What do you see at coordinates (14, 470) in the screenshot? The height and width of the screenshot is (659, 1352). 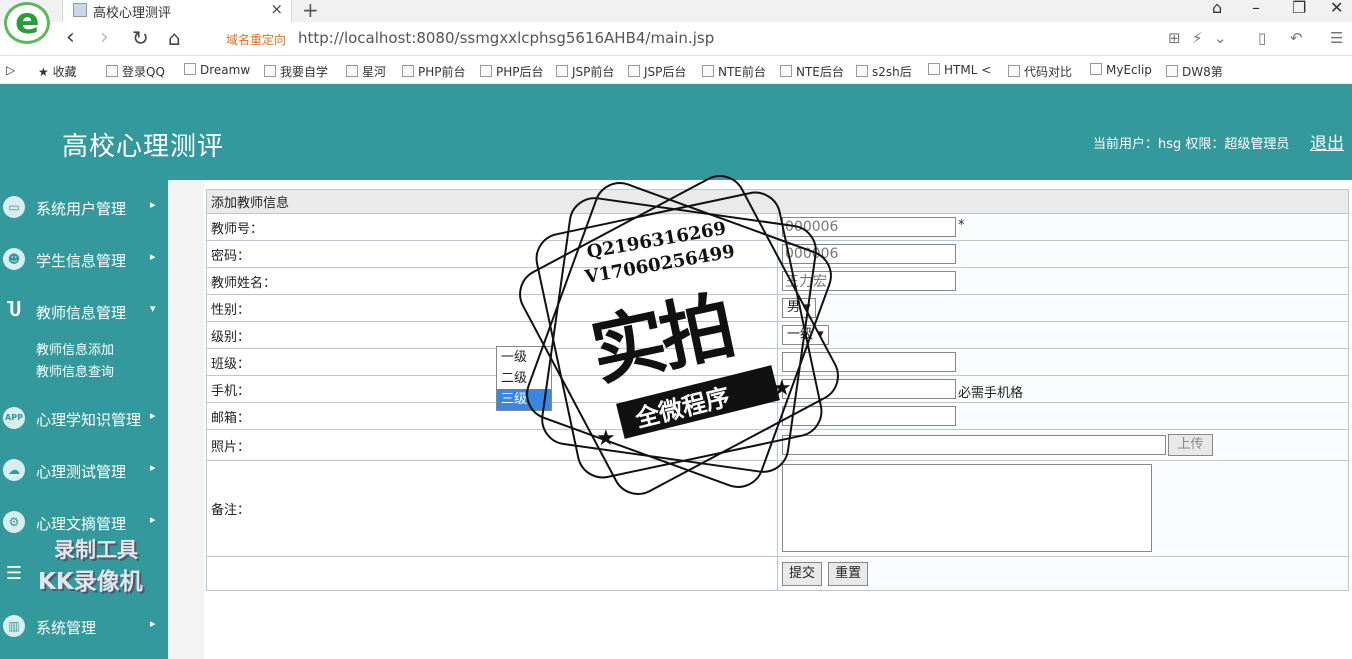 I see `cloud-icon: ☁` at bounding box center [14, 470].